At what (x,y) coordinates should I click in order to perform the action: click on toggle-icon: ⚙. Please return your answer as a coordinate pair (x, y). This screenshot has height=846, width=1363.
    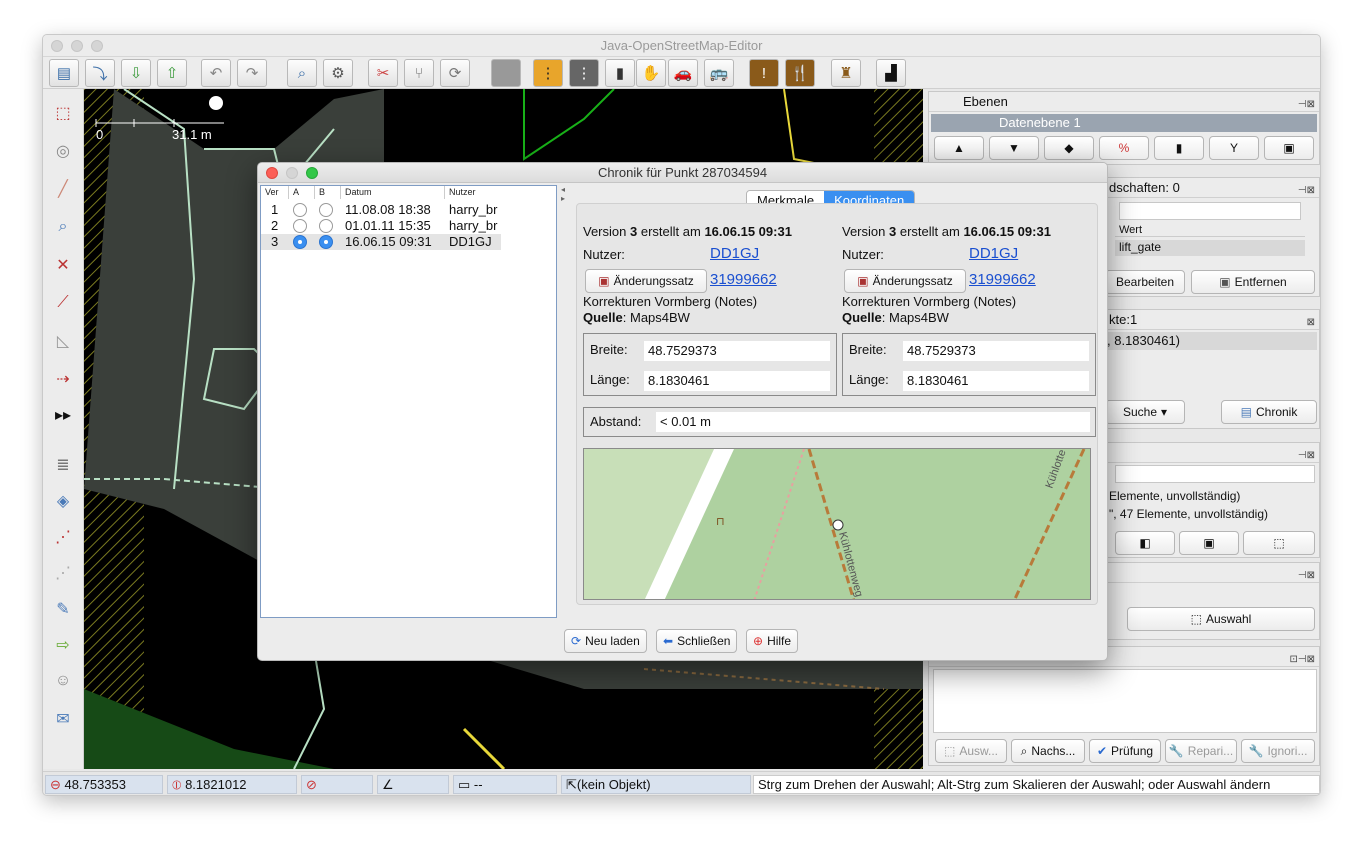
    Looking at the image, I should click on (338, 73).